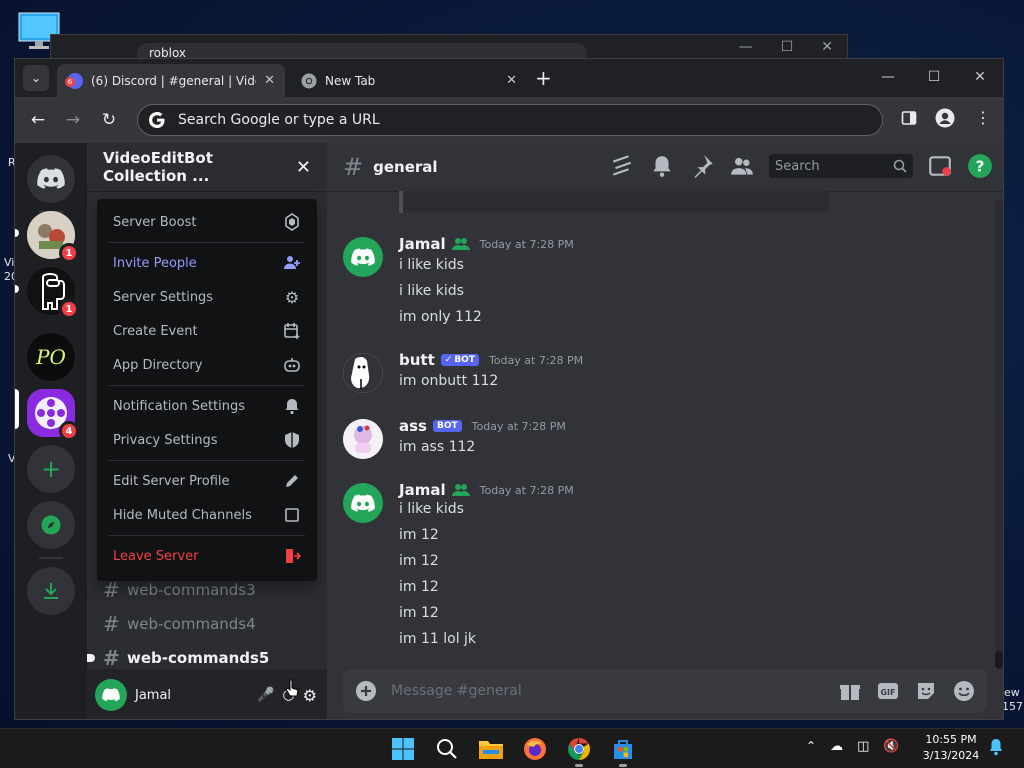 This screenshot has height=768, width=1024. What do you see at coordinates (207, 222) in the screenshot?
I see `menu-item-server-boost: Server Boost` at bounding box center [207, 222].